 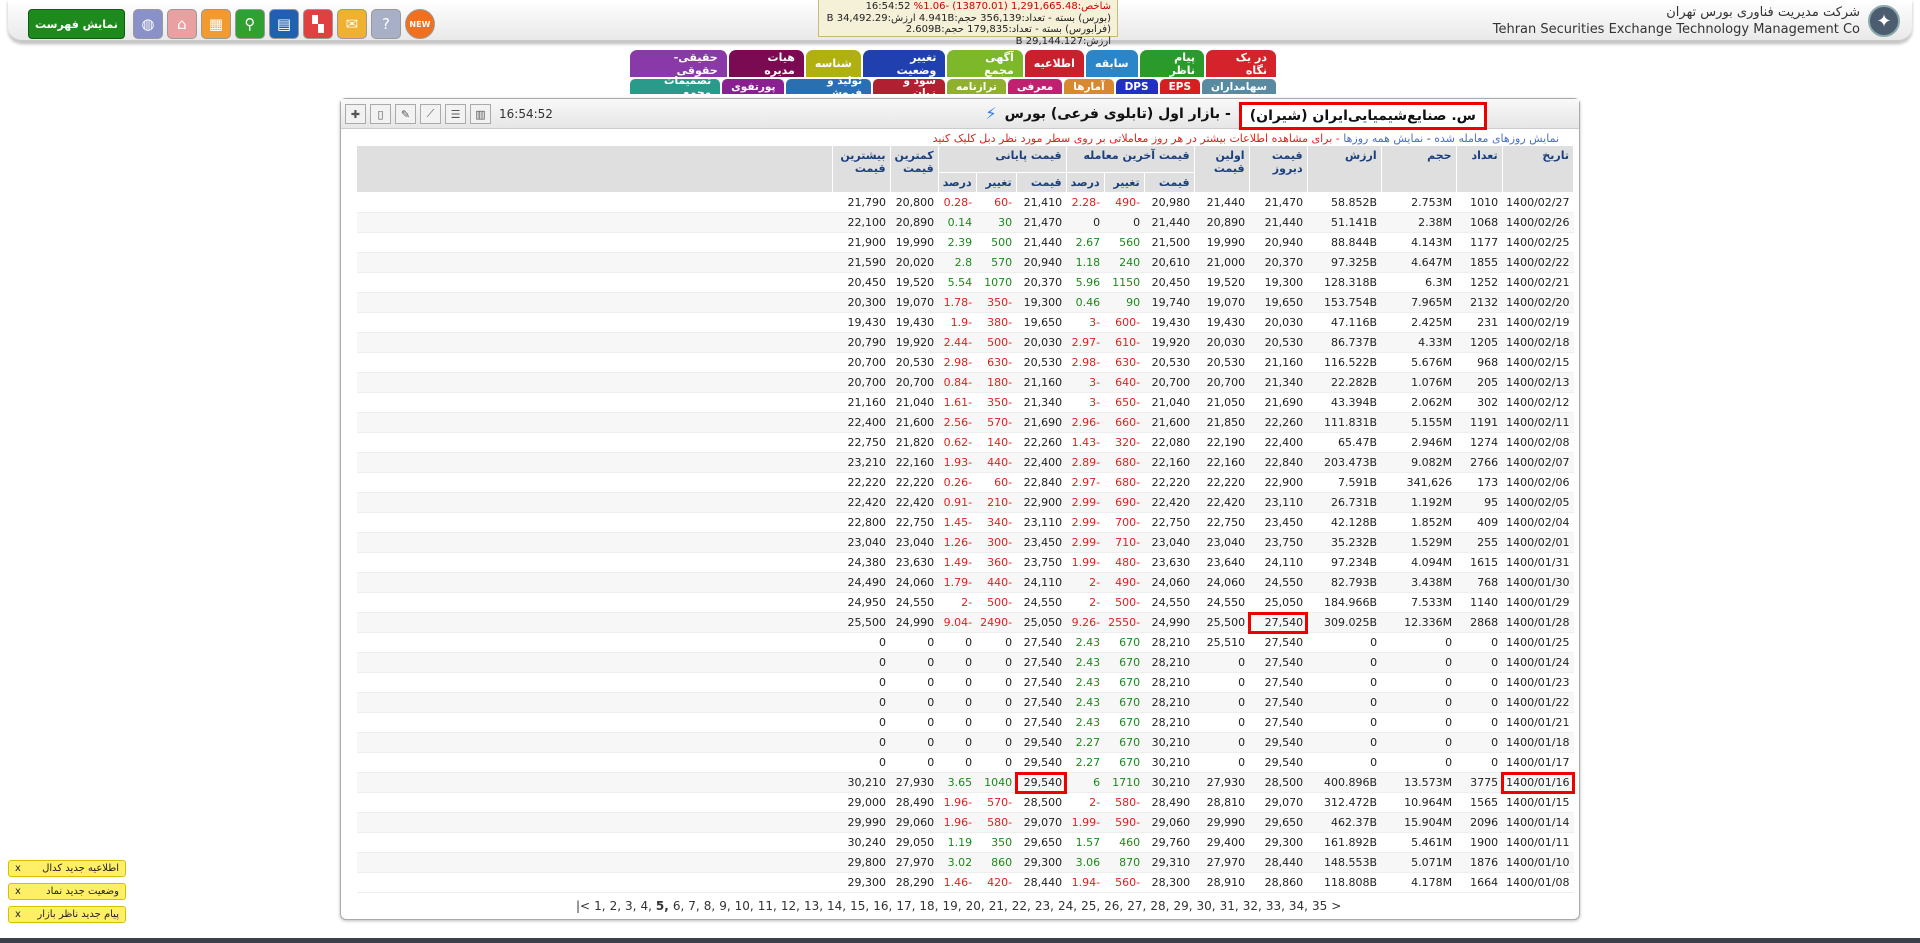 I want to click on pager-page-link: 31,, so click(x=1229, y=906).